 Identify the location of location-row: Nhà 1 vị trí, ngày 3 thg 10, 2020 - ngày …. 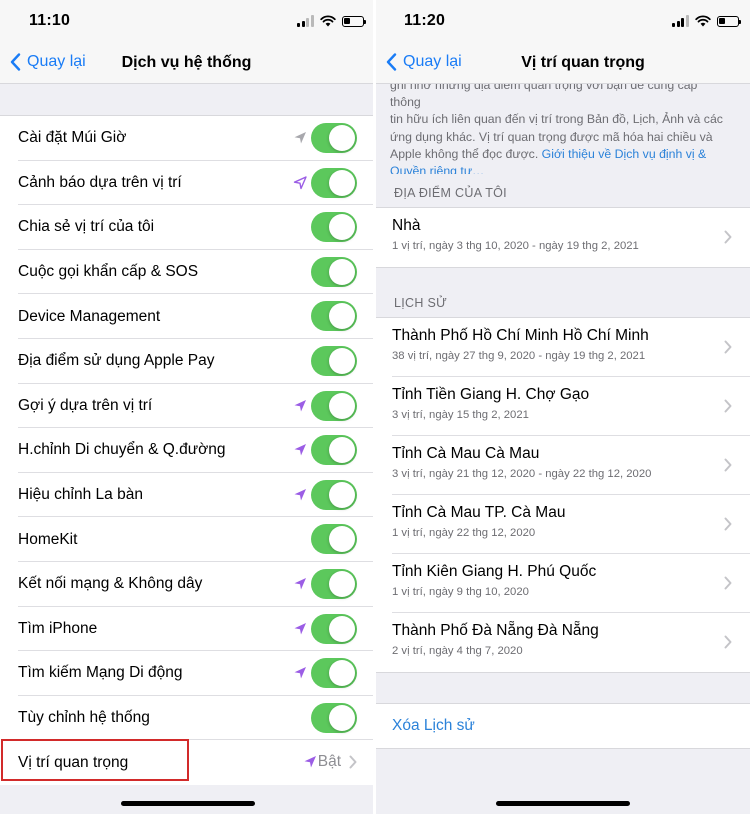
(563, 237).